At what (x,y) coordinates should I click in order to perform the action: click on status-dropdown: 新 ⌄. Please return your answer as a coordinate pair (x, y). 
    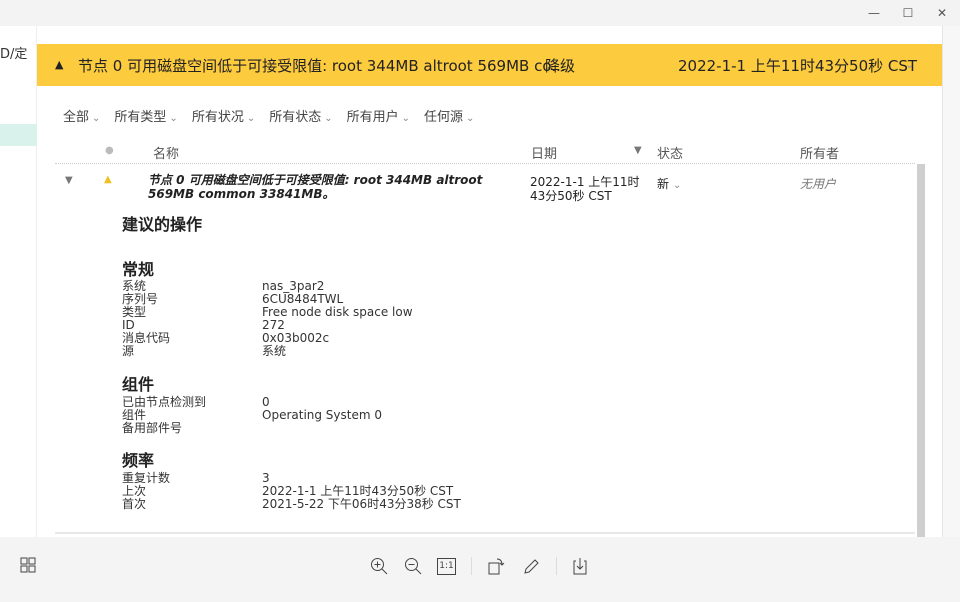
    Looking at the image, I should click on (669, 183).